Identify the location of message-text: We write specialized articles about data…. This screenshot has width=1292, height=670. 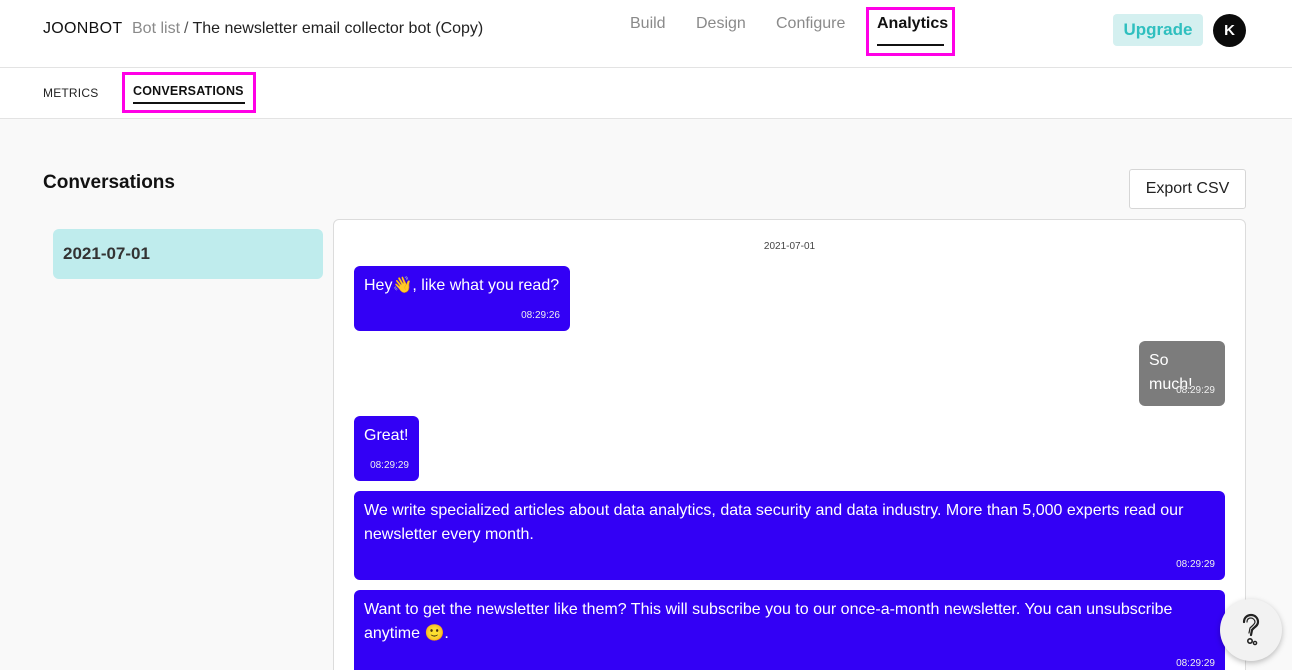
(774, 522).